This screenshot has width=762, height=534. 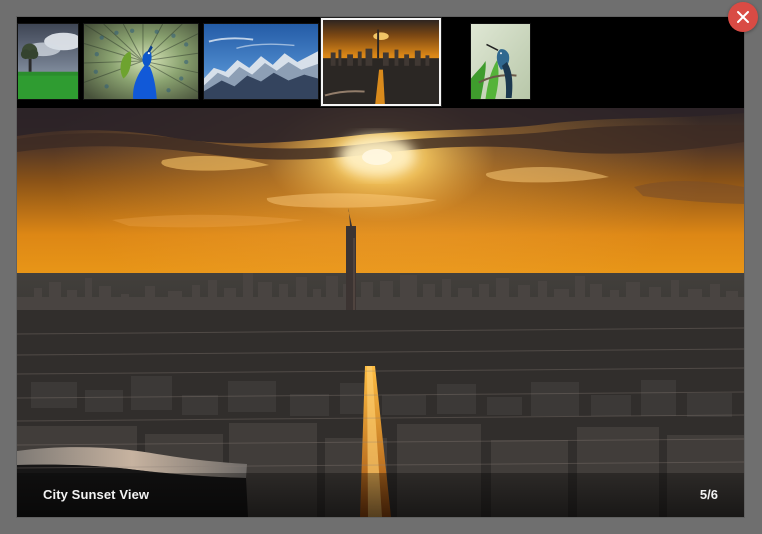 I want to click on thumbnail-city-sunset, so click(x=381, y=62).